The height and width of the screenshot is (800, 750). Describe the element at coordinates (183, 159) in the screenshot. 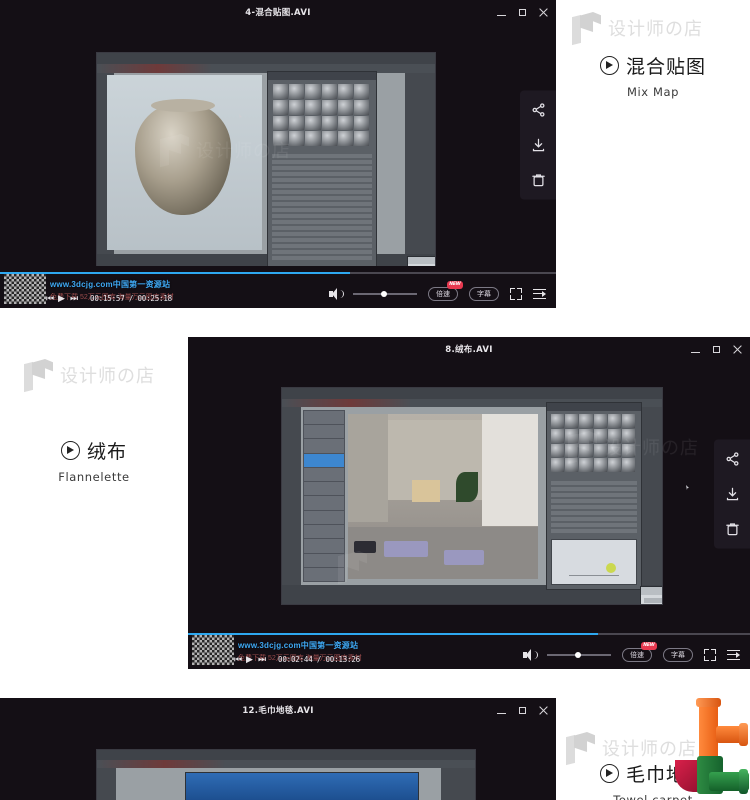

I see `render-pot` at that location.